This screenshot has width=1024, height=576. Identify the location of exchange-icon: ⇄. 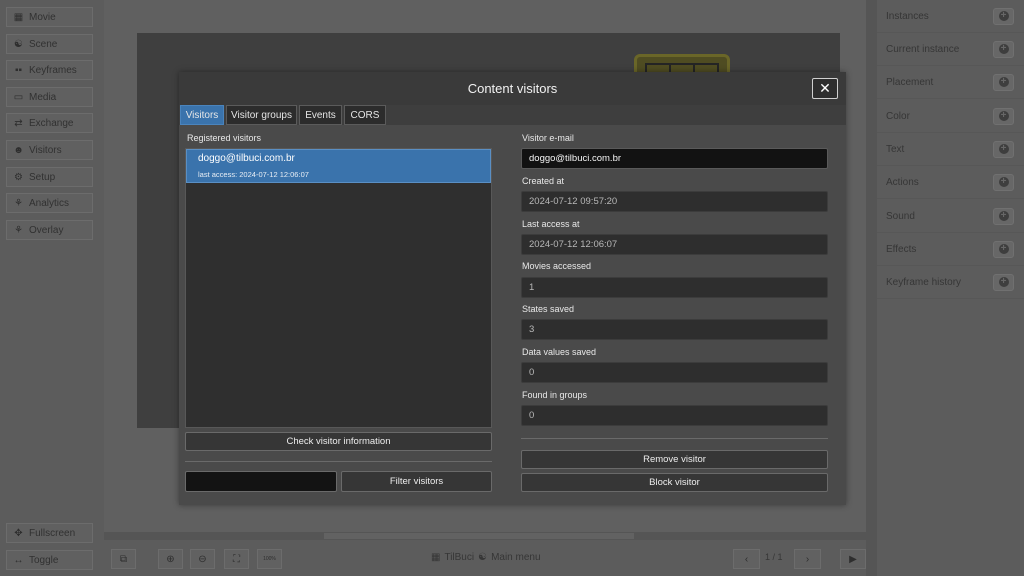
(18, 123).